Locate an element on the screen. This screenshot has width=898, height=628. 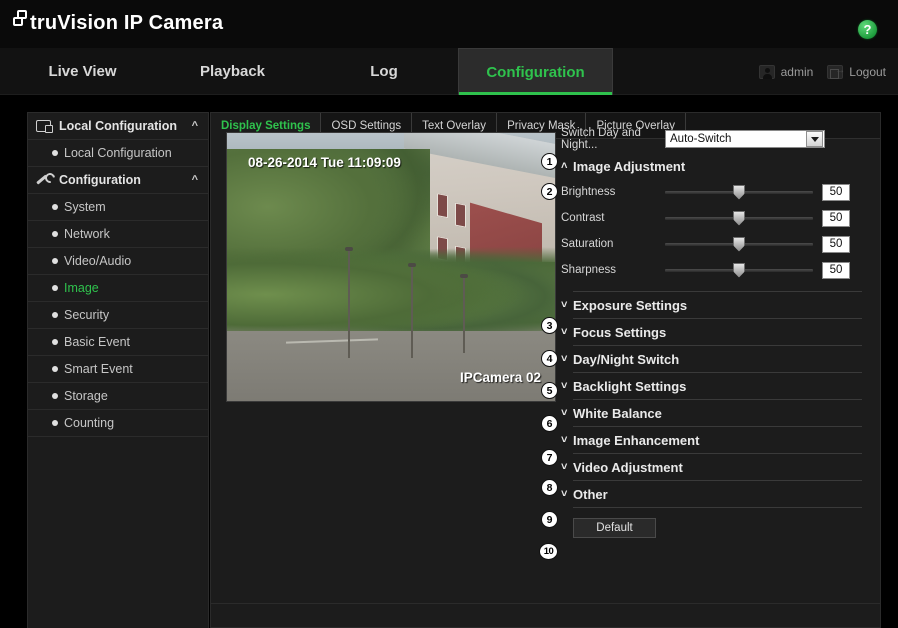
callout-5: 5 is located at coordinates (549, 390).